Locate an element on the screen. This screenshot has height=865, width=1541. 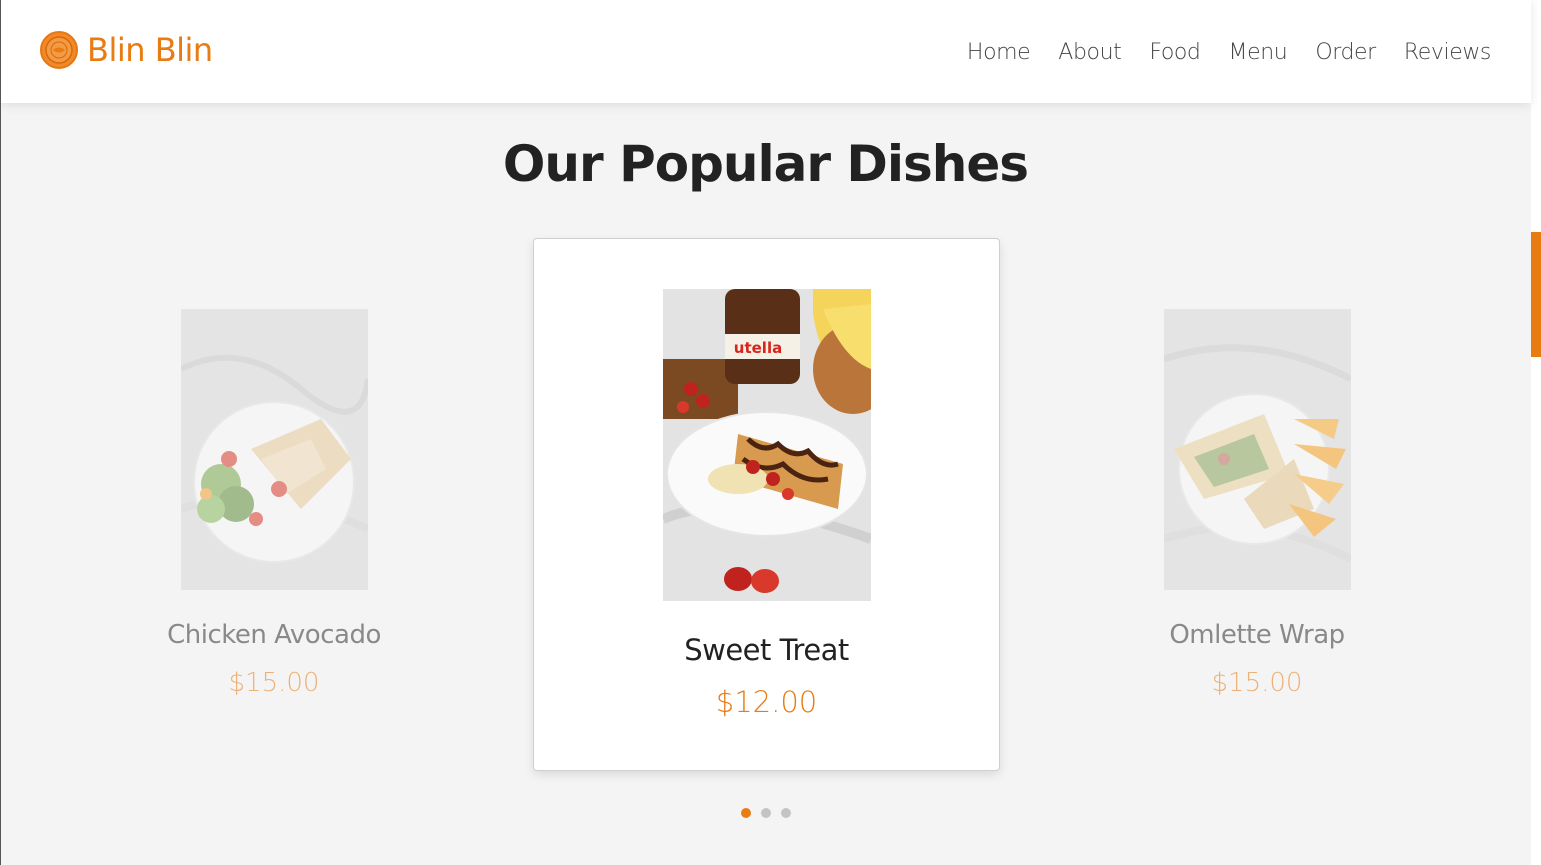
nav-link-food: Food is located at coordinates (1175, 52).